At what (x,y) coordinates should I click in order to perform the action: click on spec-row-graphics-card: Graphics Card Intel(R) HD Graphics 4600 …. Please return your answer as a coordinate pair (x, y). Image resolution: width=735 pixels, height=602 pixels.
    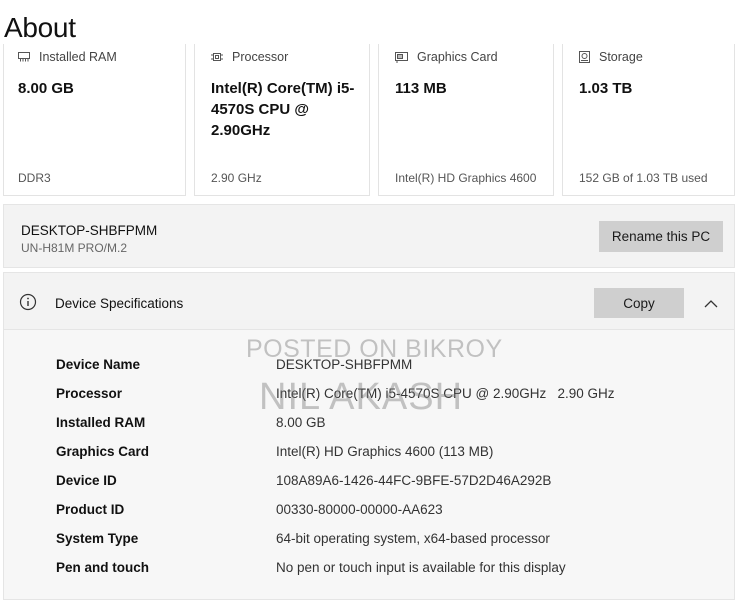
    Looking at the image, I should click on (369, 458).